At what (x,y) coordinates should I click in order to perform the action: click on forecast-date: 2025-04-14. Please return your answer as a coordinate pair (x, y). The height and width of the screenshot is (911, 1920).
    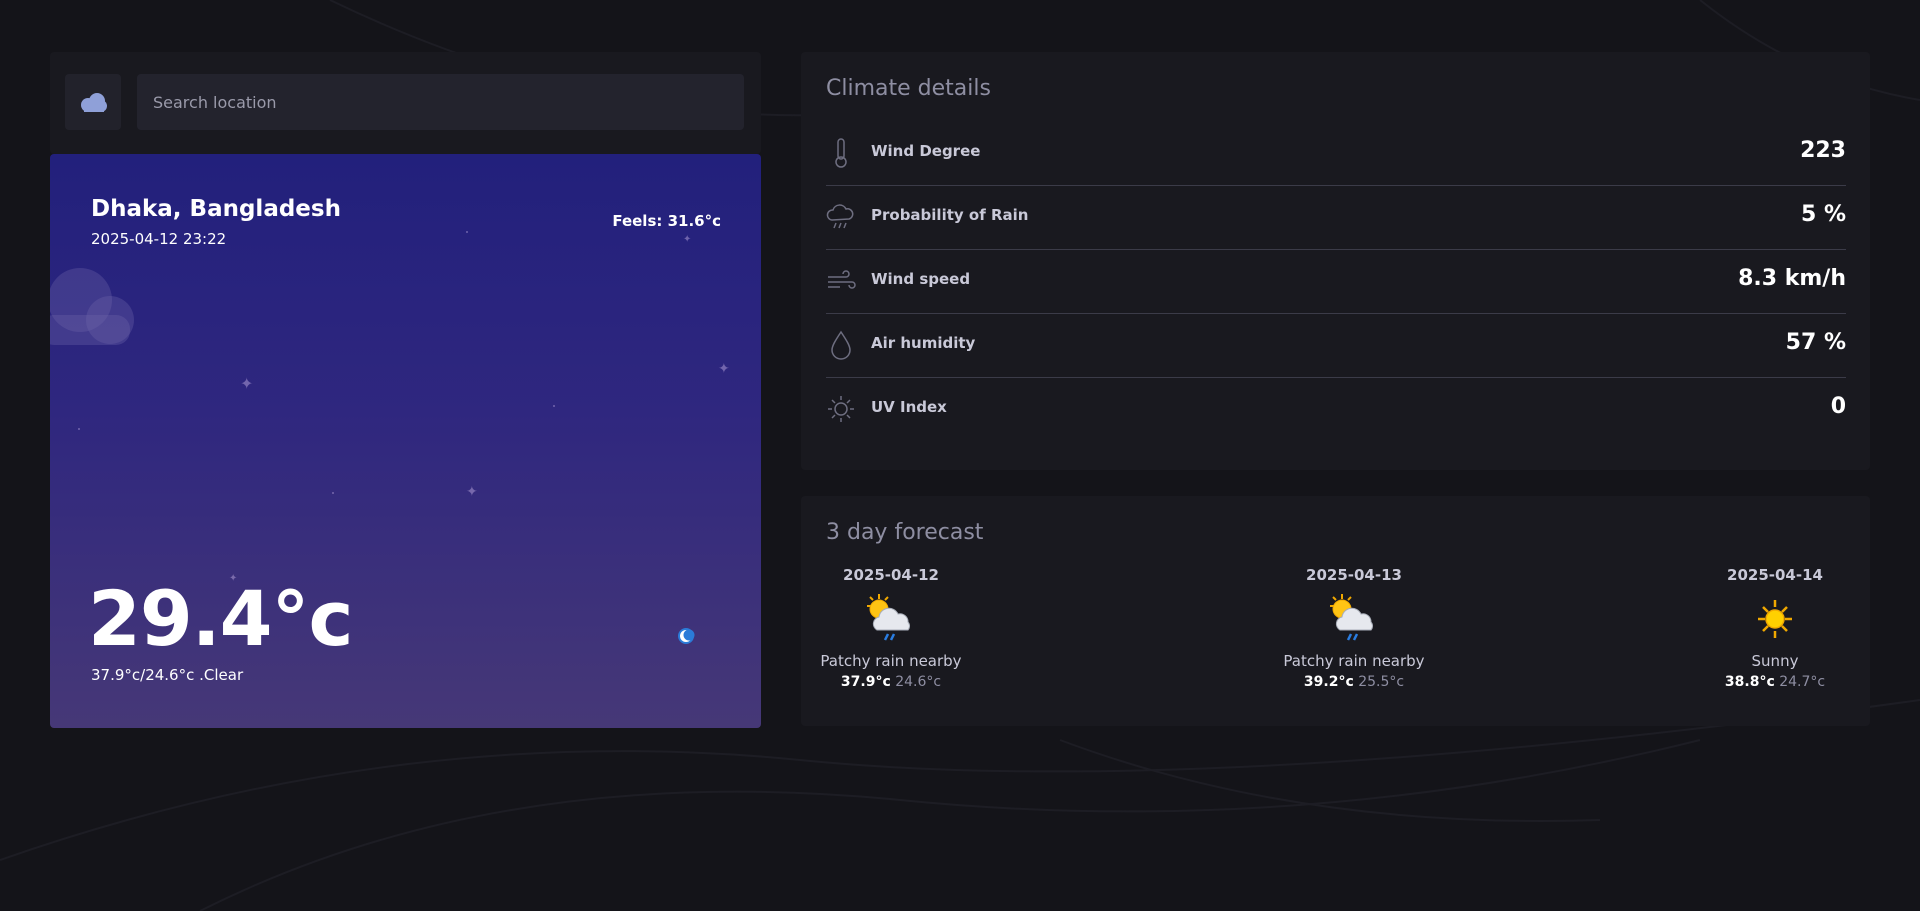
    Looking at the image, I should click on (1775, 575).